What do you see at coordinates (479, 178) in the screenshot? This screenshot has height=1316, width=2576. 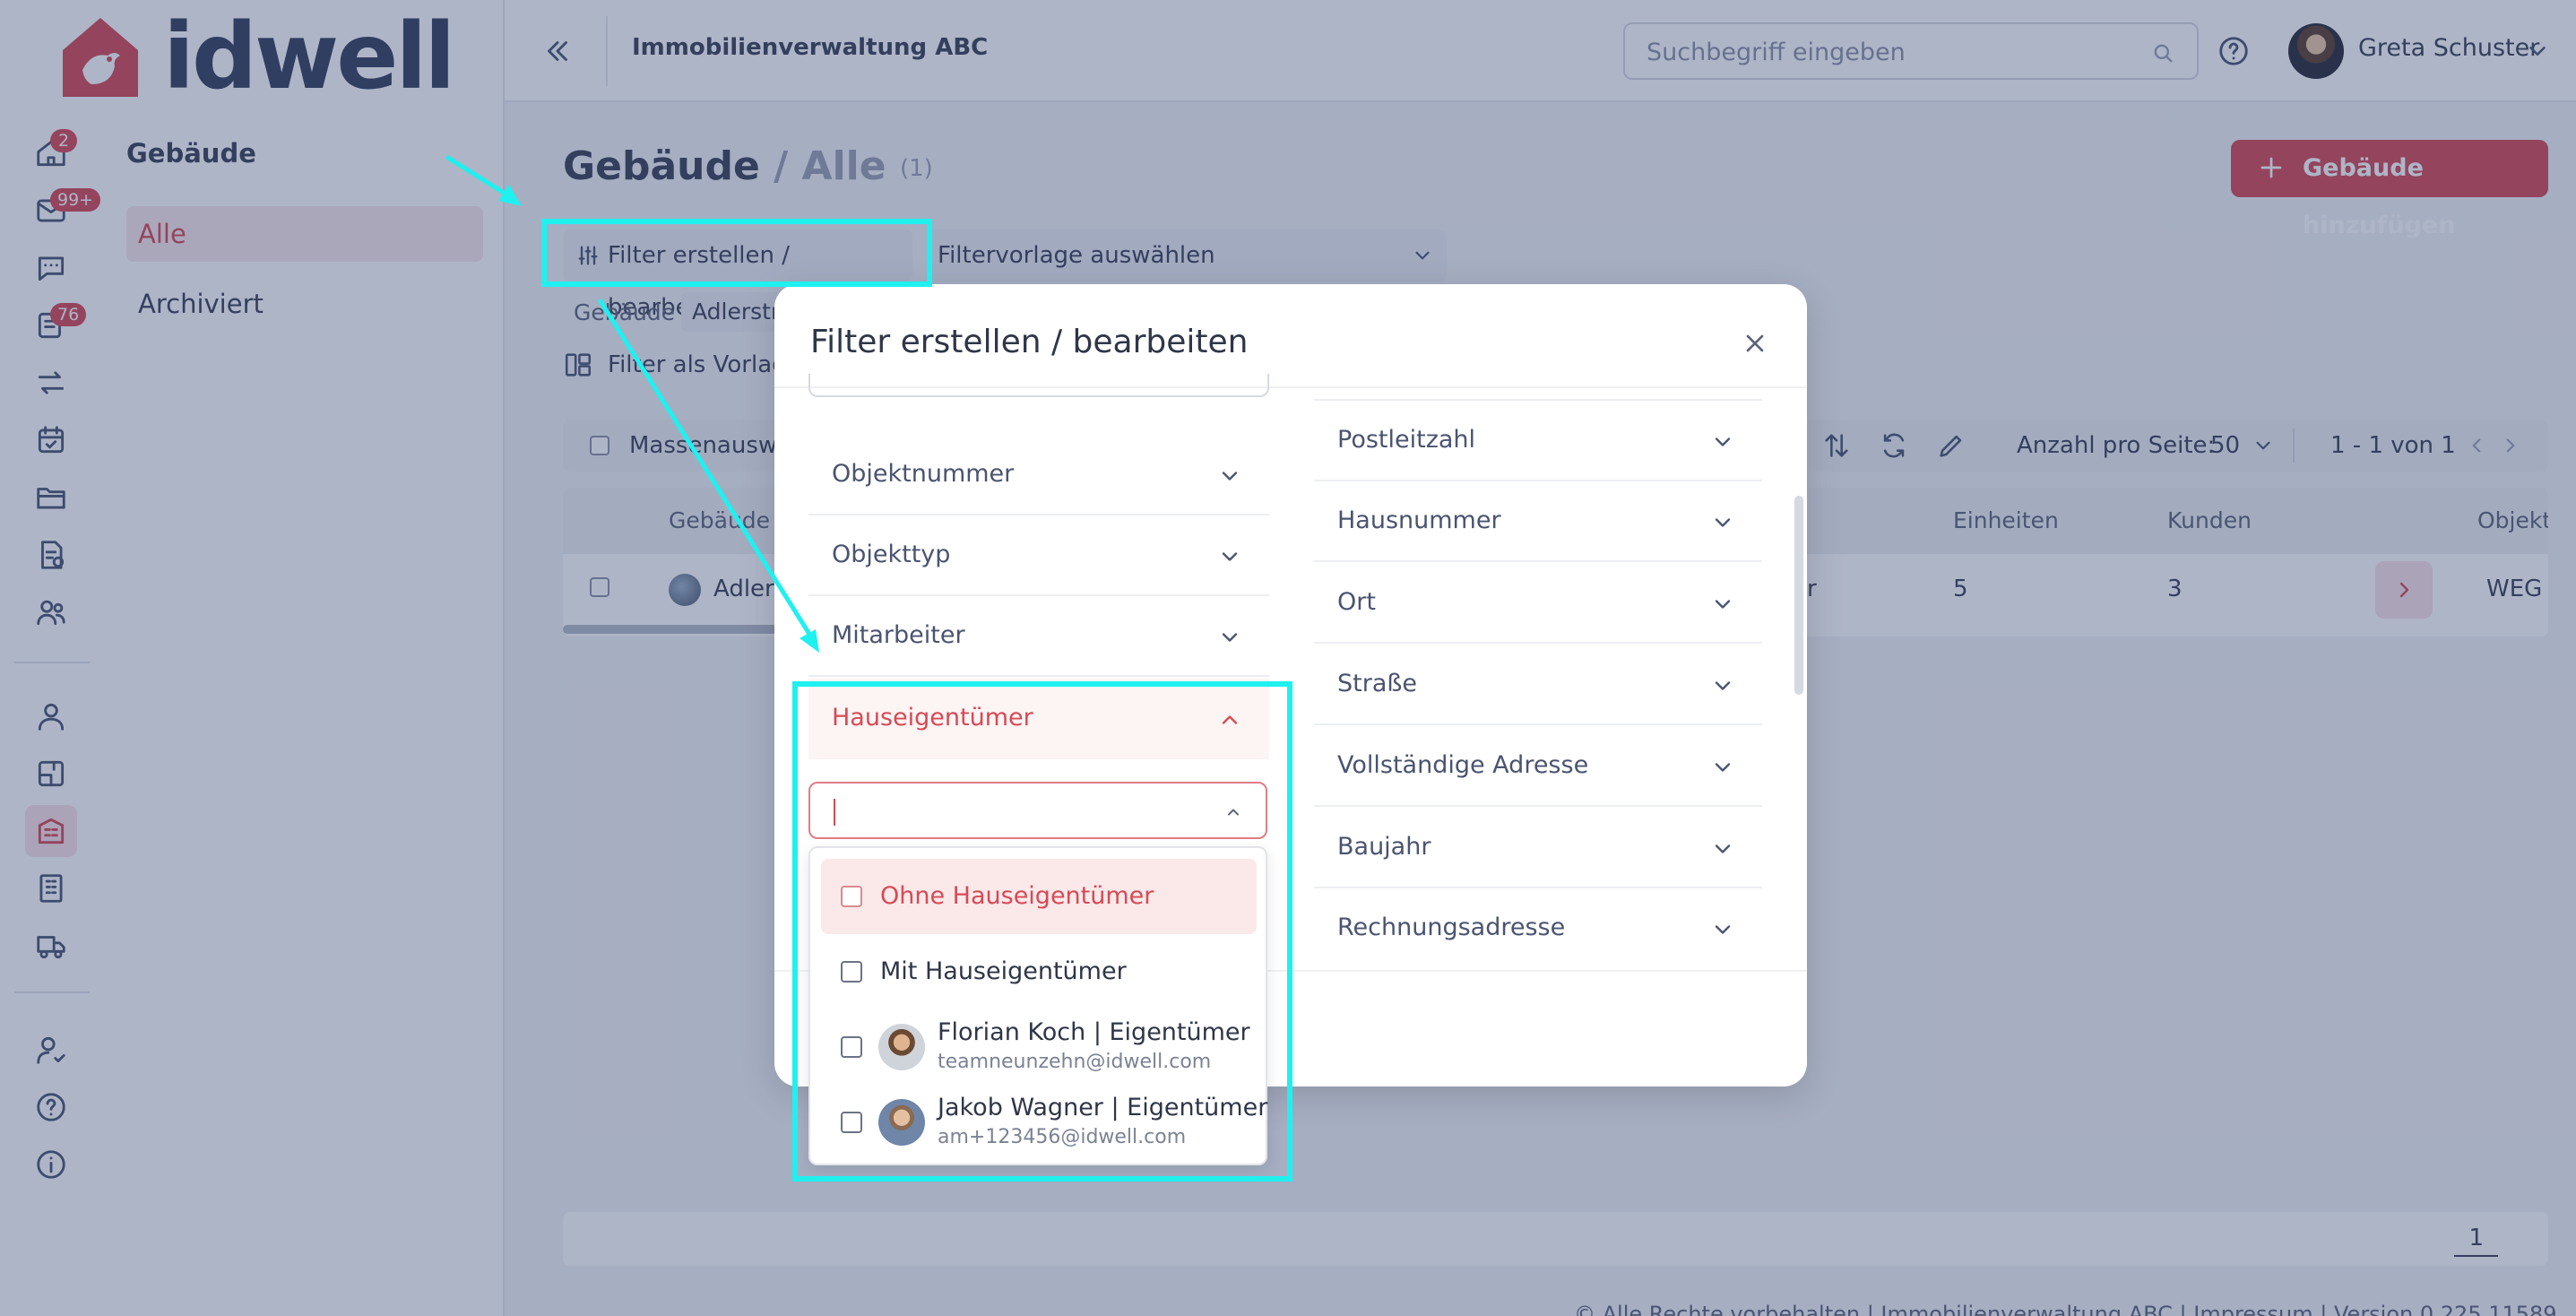 I see `arrow-to-filter-button` at bounding box center [479, 178].